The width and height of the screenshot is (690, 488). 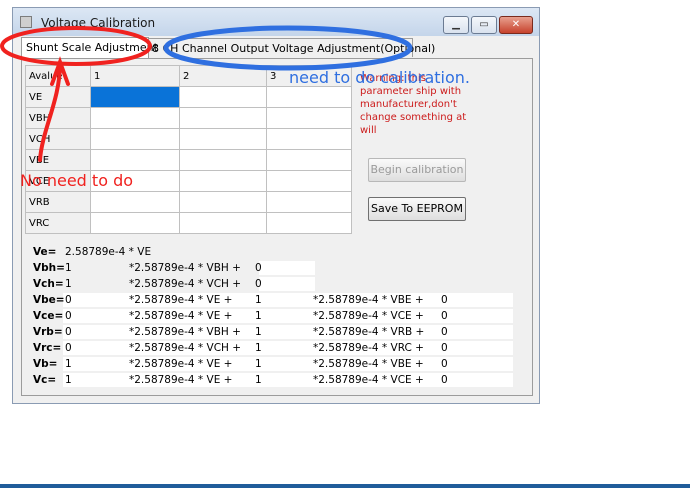 I want to click on taskbar, so click(x=345, y=486).